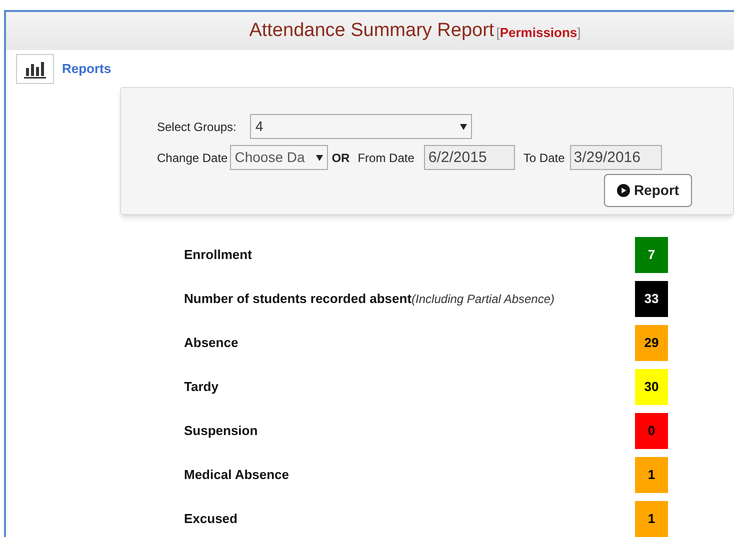 The height and width of the screenshot is (537, 734). What do you see at coordinates (386, 158) in the screenshot?
I see `from-date-label: From Date` at bounding box center [386, 158].